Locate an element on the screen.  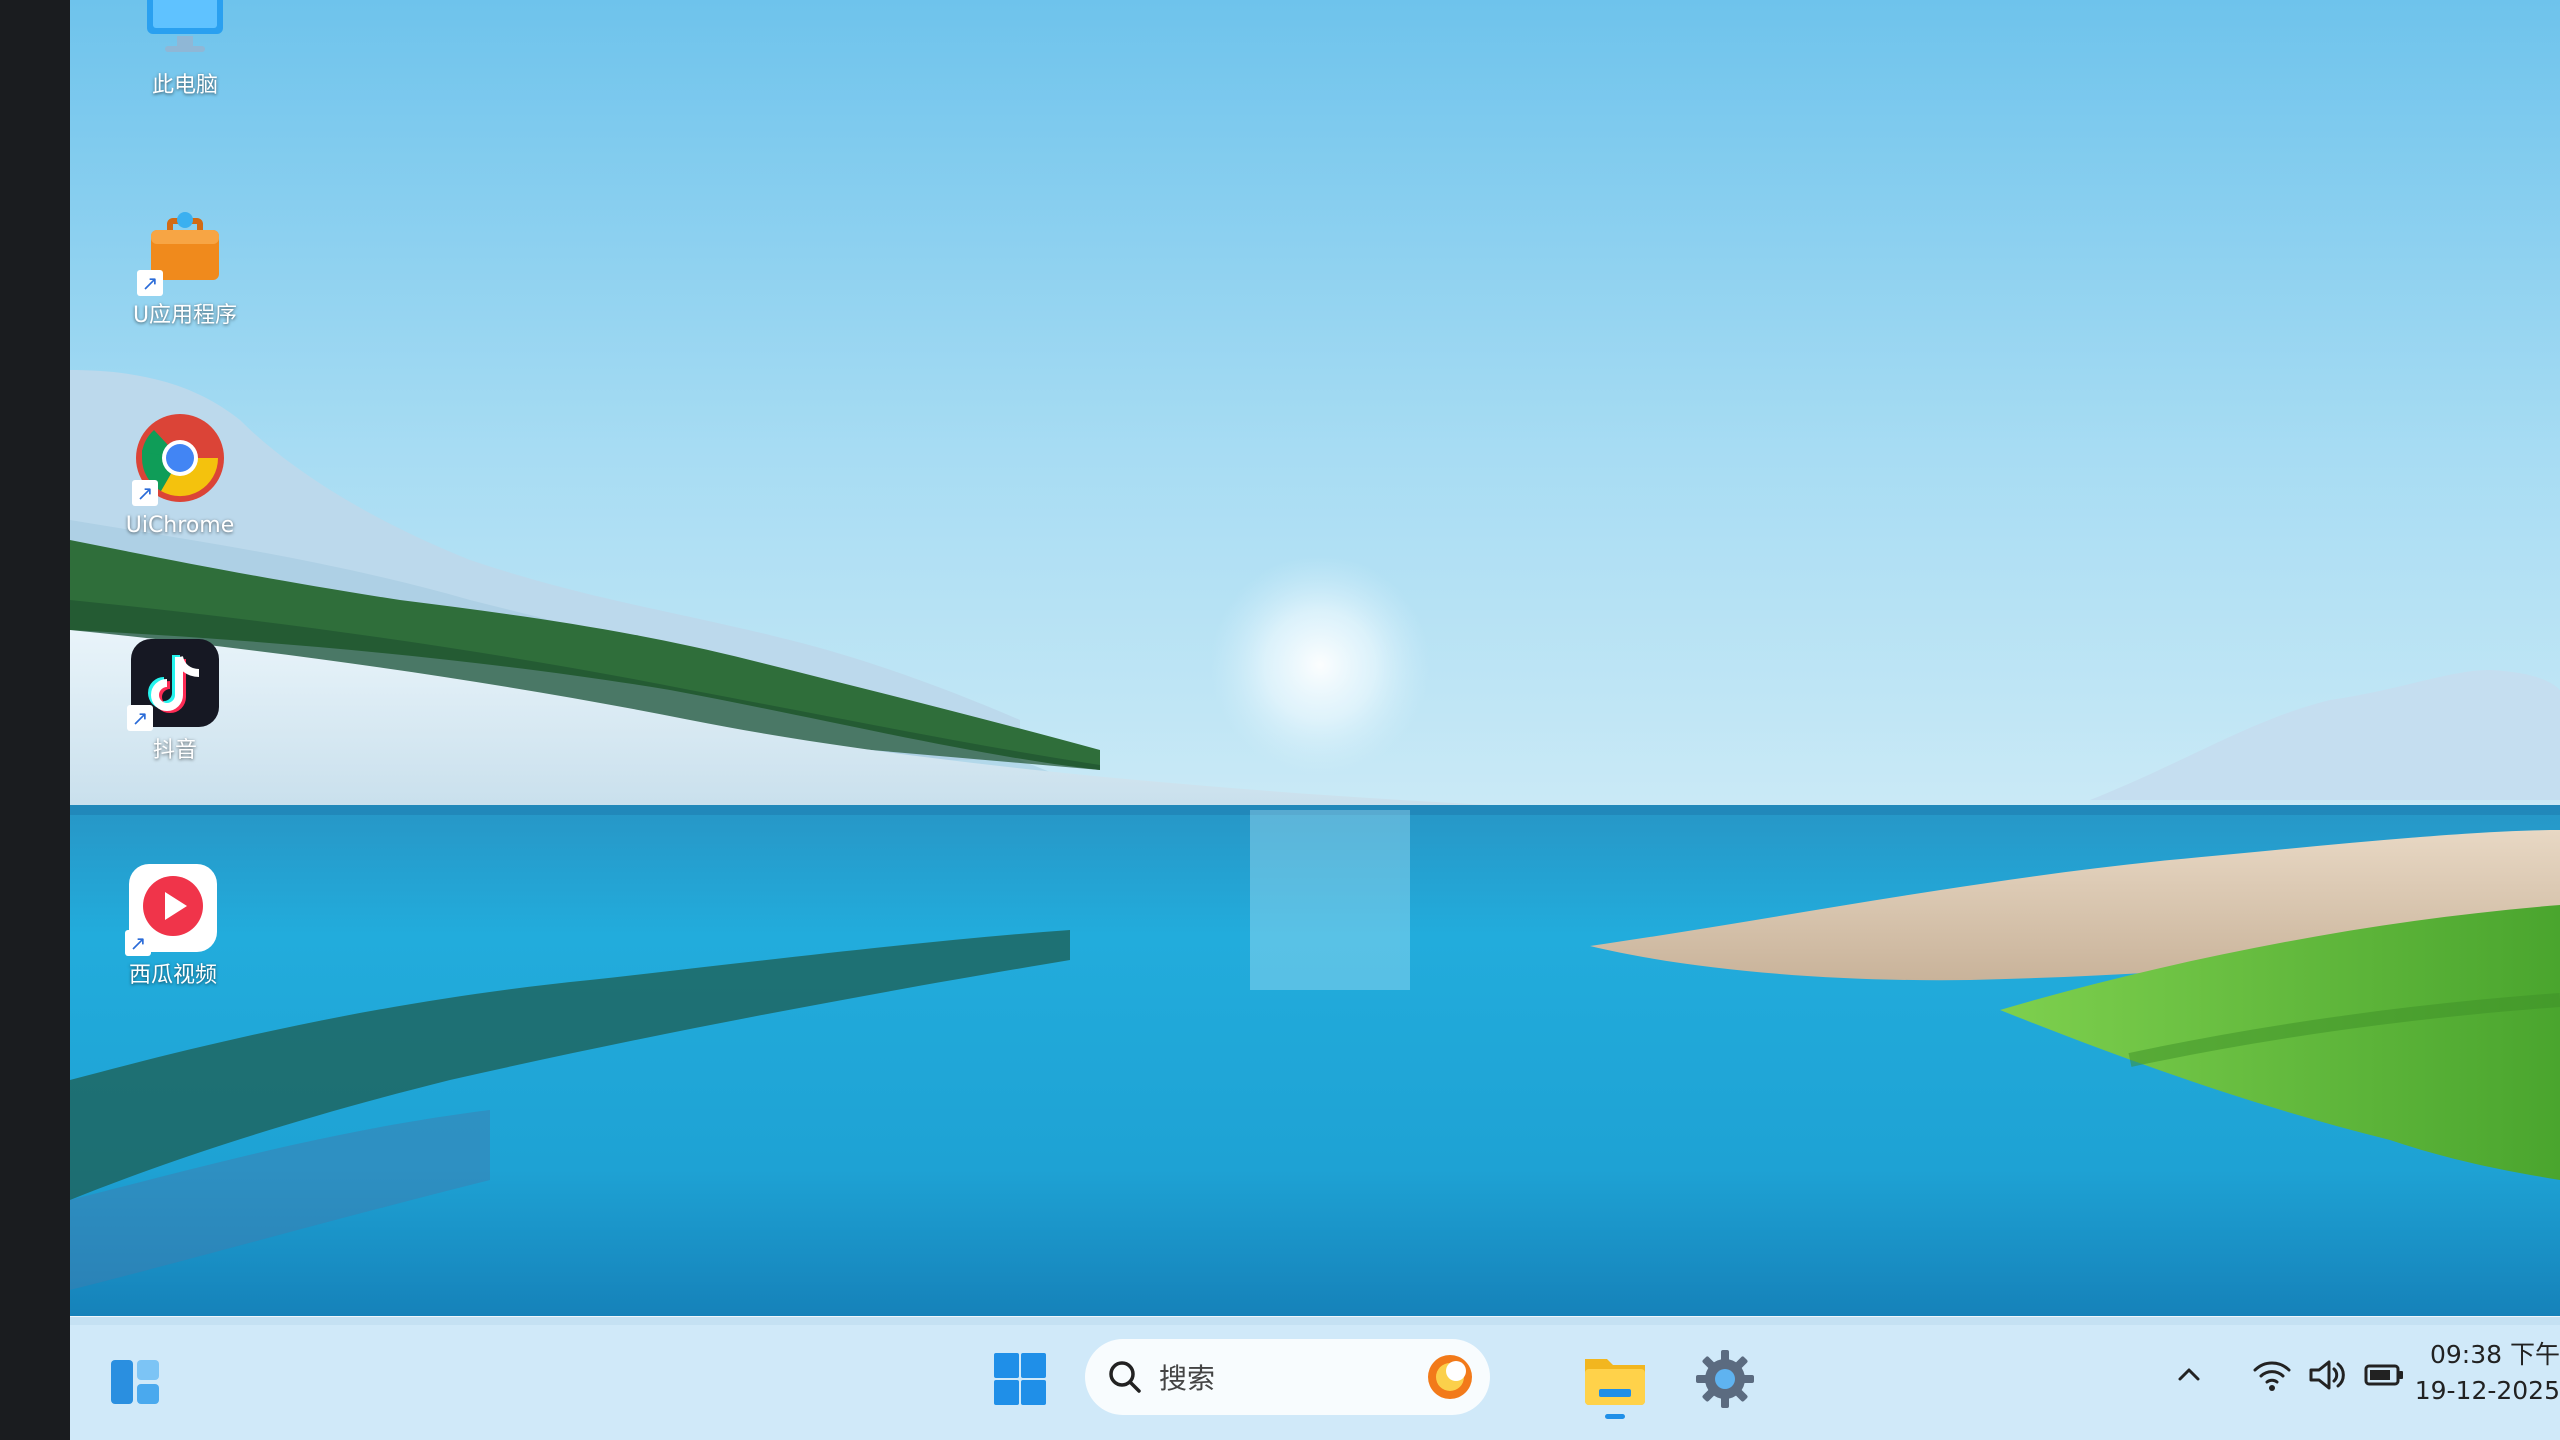
taskbar: 搜索 09:38 下午 19-12-2025 is located at coordinates (1315, 1378).